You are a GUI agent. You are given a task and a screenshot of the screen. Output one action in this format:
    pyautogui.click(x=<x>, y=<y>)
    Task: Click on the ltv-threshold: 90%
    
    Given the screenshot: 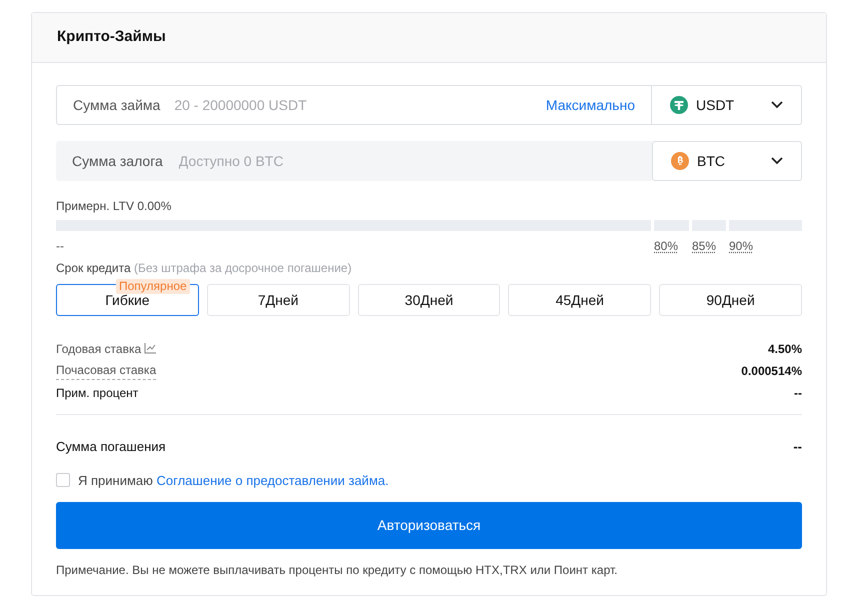 What is the action you would take?
    pyautogui.click(x=741, y=246)
    